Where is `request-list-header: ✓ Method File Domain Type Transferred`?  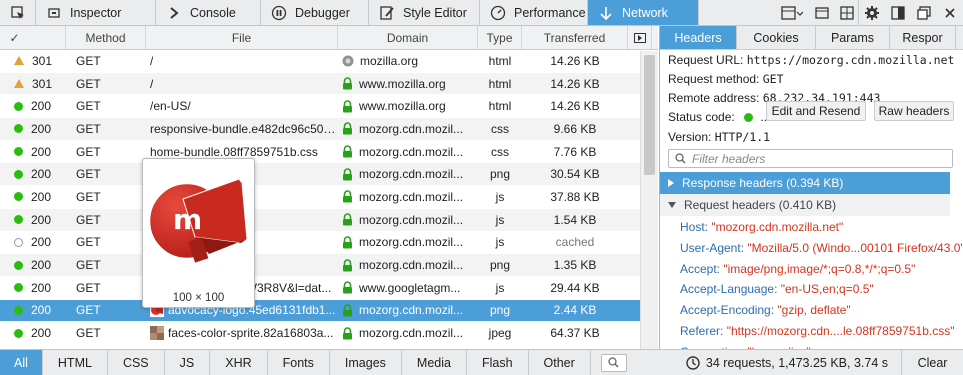
request-list-header: ✓ Method File Domain Type Transferred is located at coordinates (329, 38).